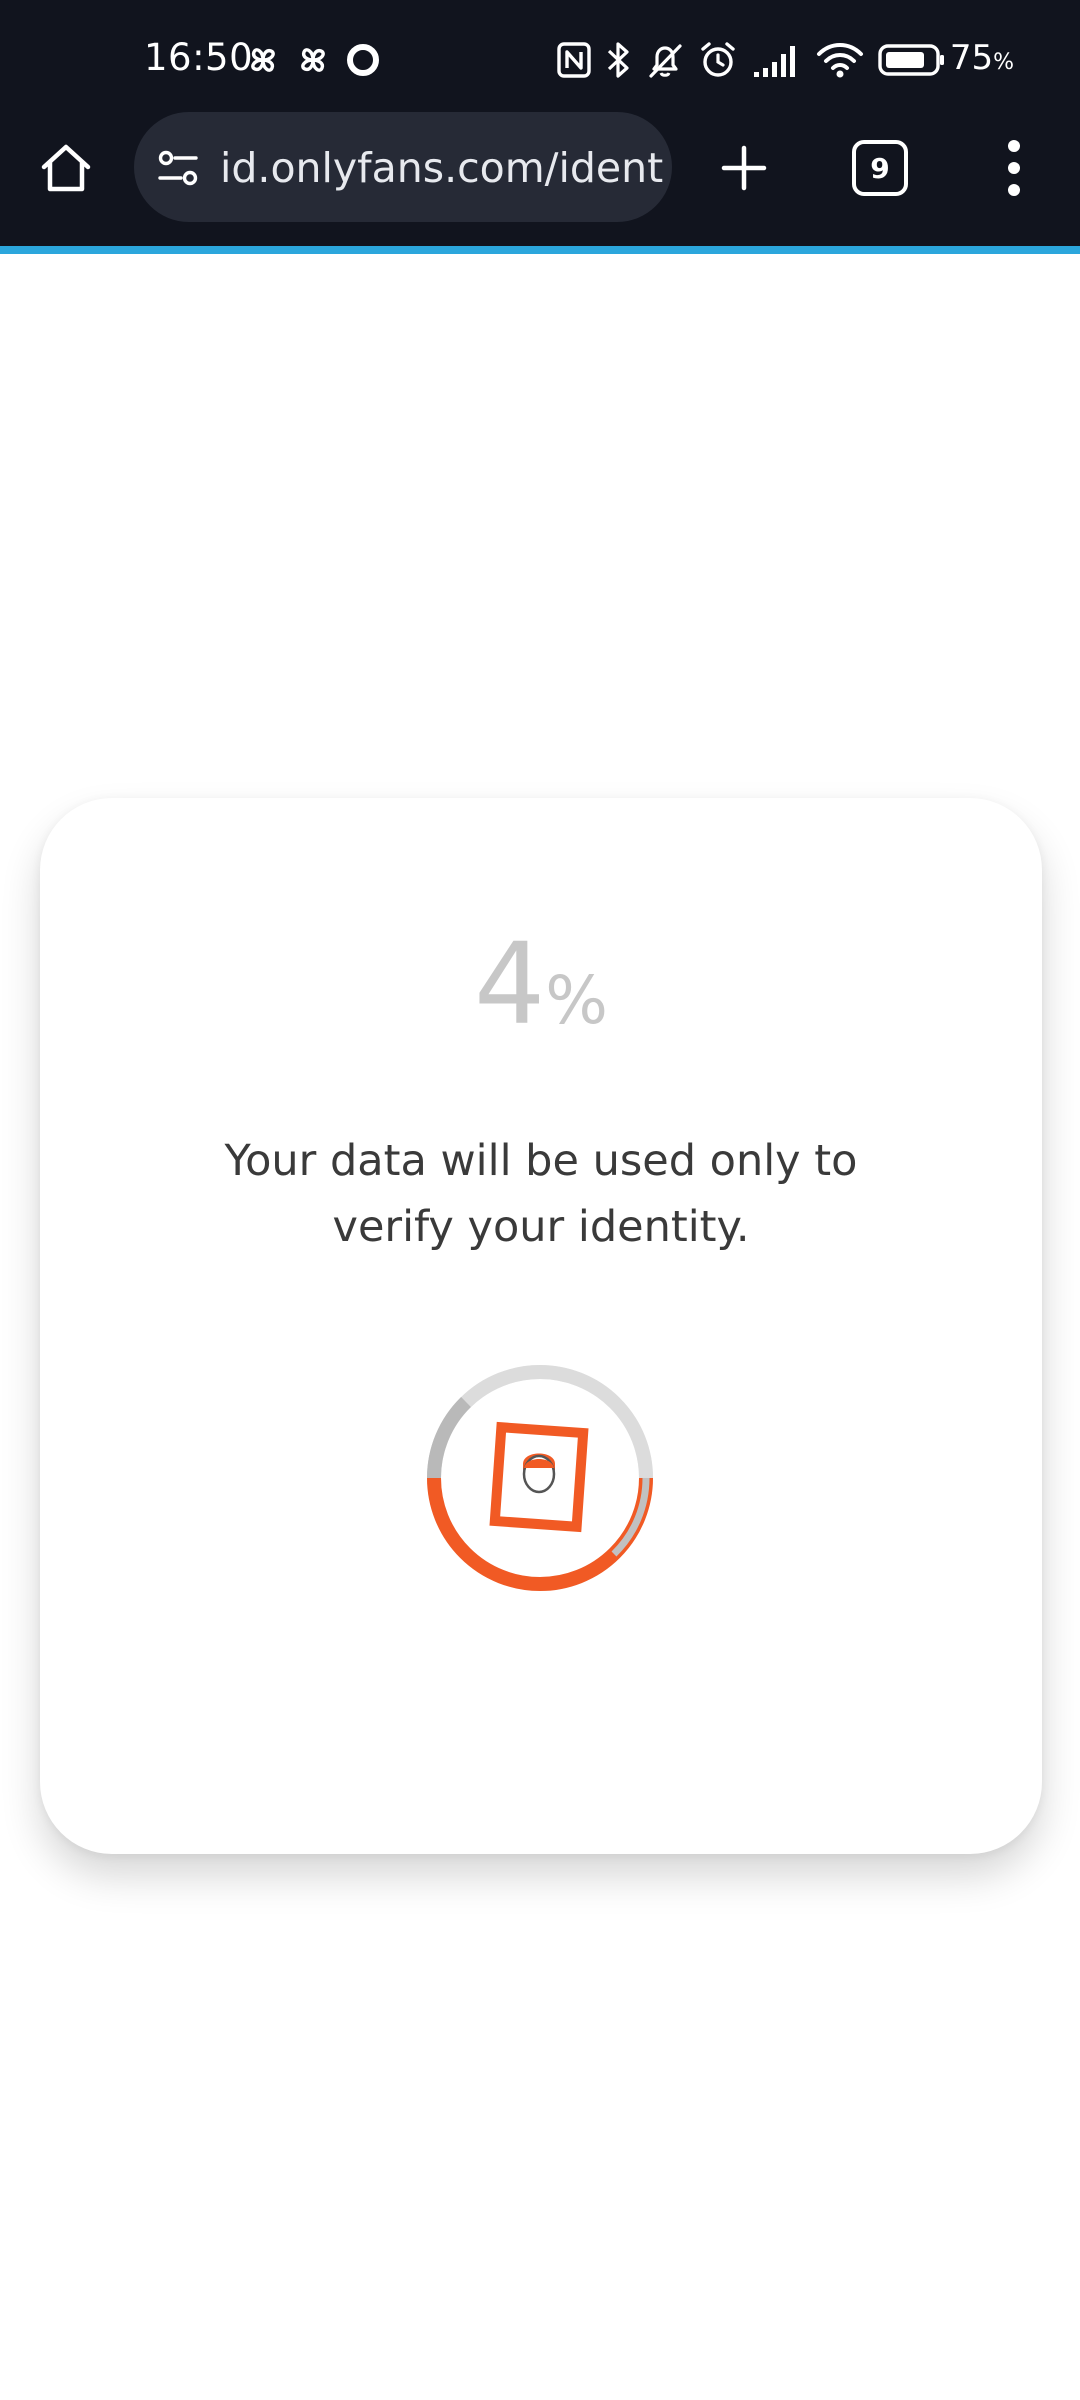 The height and width of the screenshot is (2400, 1080). What do you see at coordinates (540, 250) in the screenshot?
I see `page-load-accent-line` at bounding box center [540, 250].